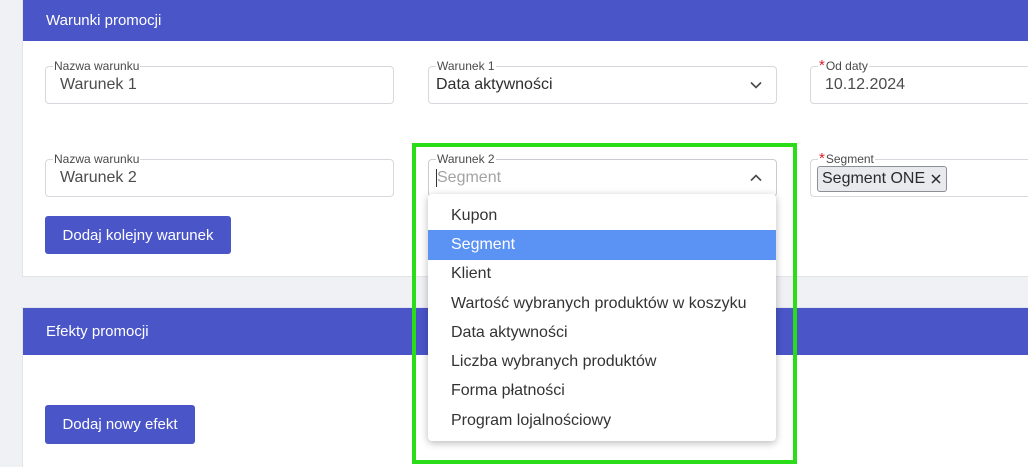  What do you see at coordinates (602, 174) in the screenshot?
I see `condition-type-select-2: Warunek 2 Segment` at bounding box center [602, 174].